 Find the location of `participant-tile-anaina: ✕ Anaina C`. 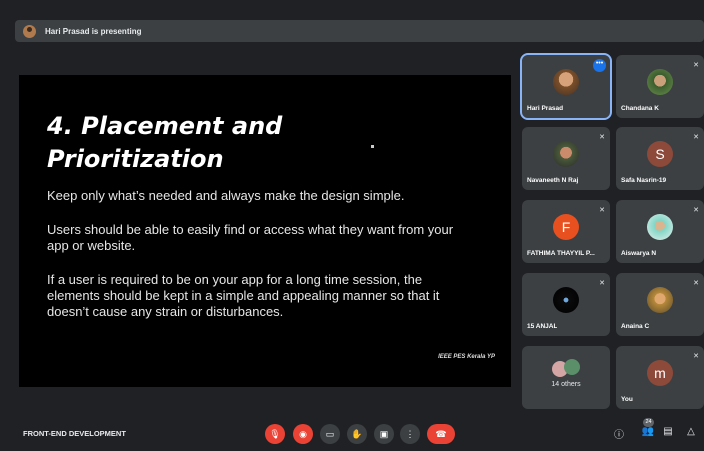

participant-tile-anaina: ✕ Anaina C is located at coordinates (660, 304).